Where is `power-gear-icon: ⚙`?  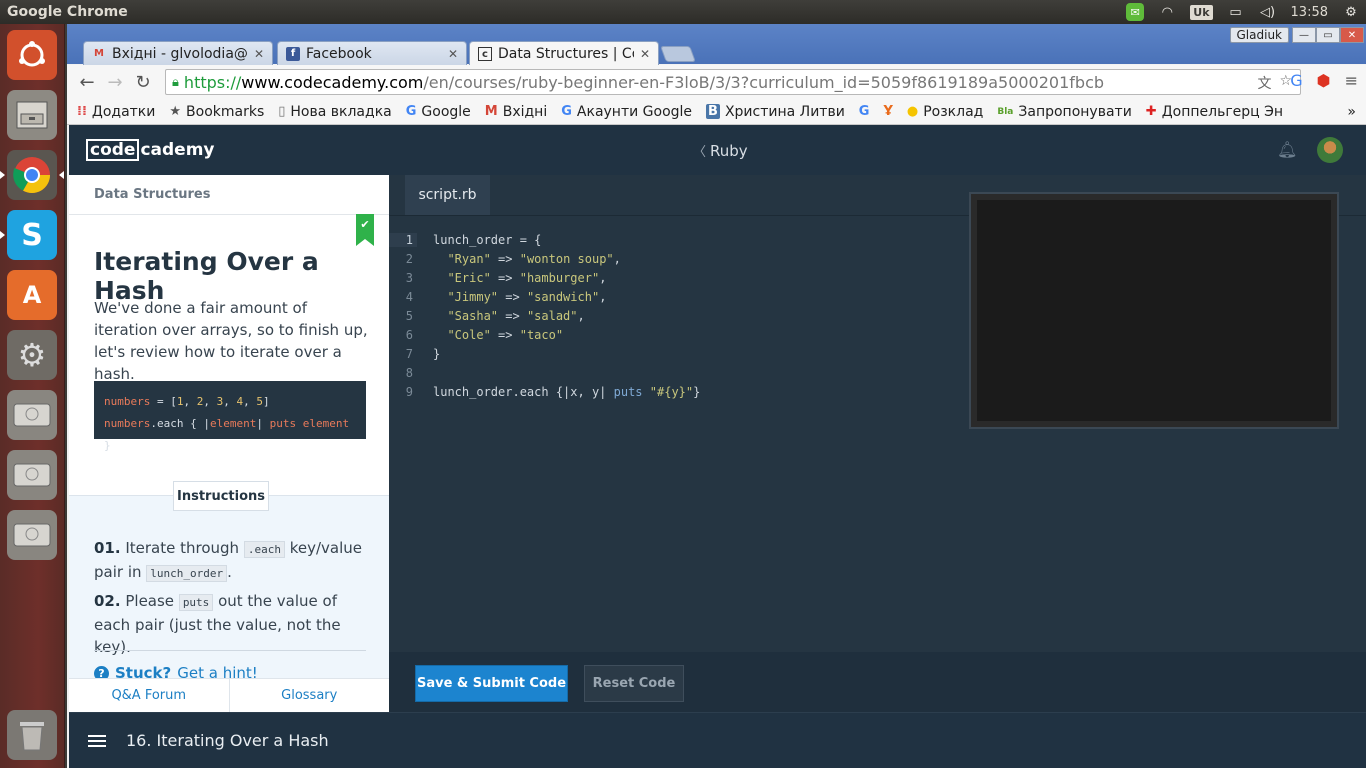 power-gear-icon: ⚙ is located at coordinates (1351, 12).